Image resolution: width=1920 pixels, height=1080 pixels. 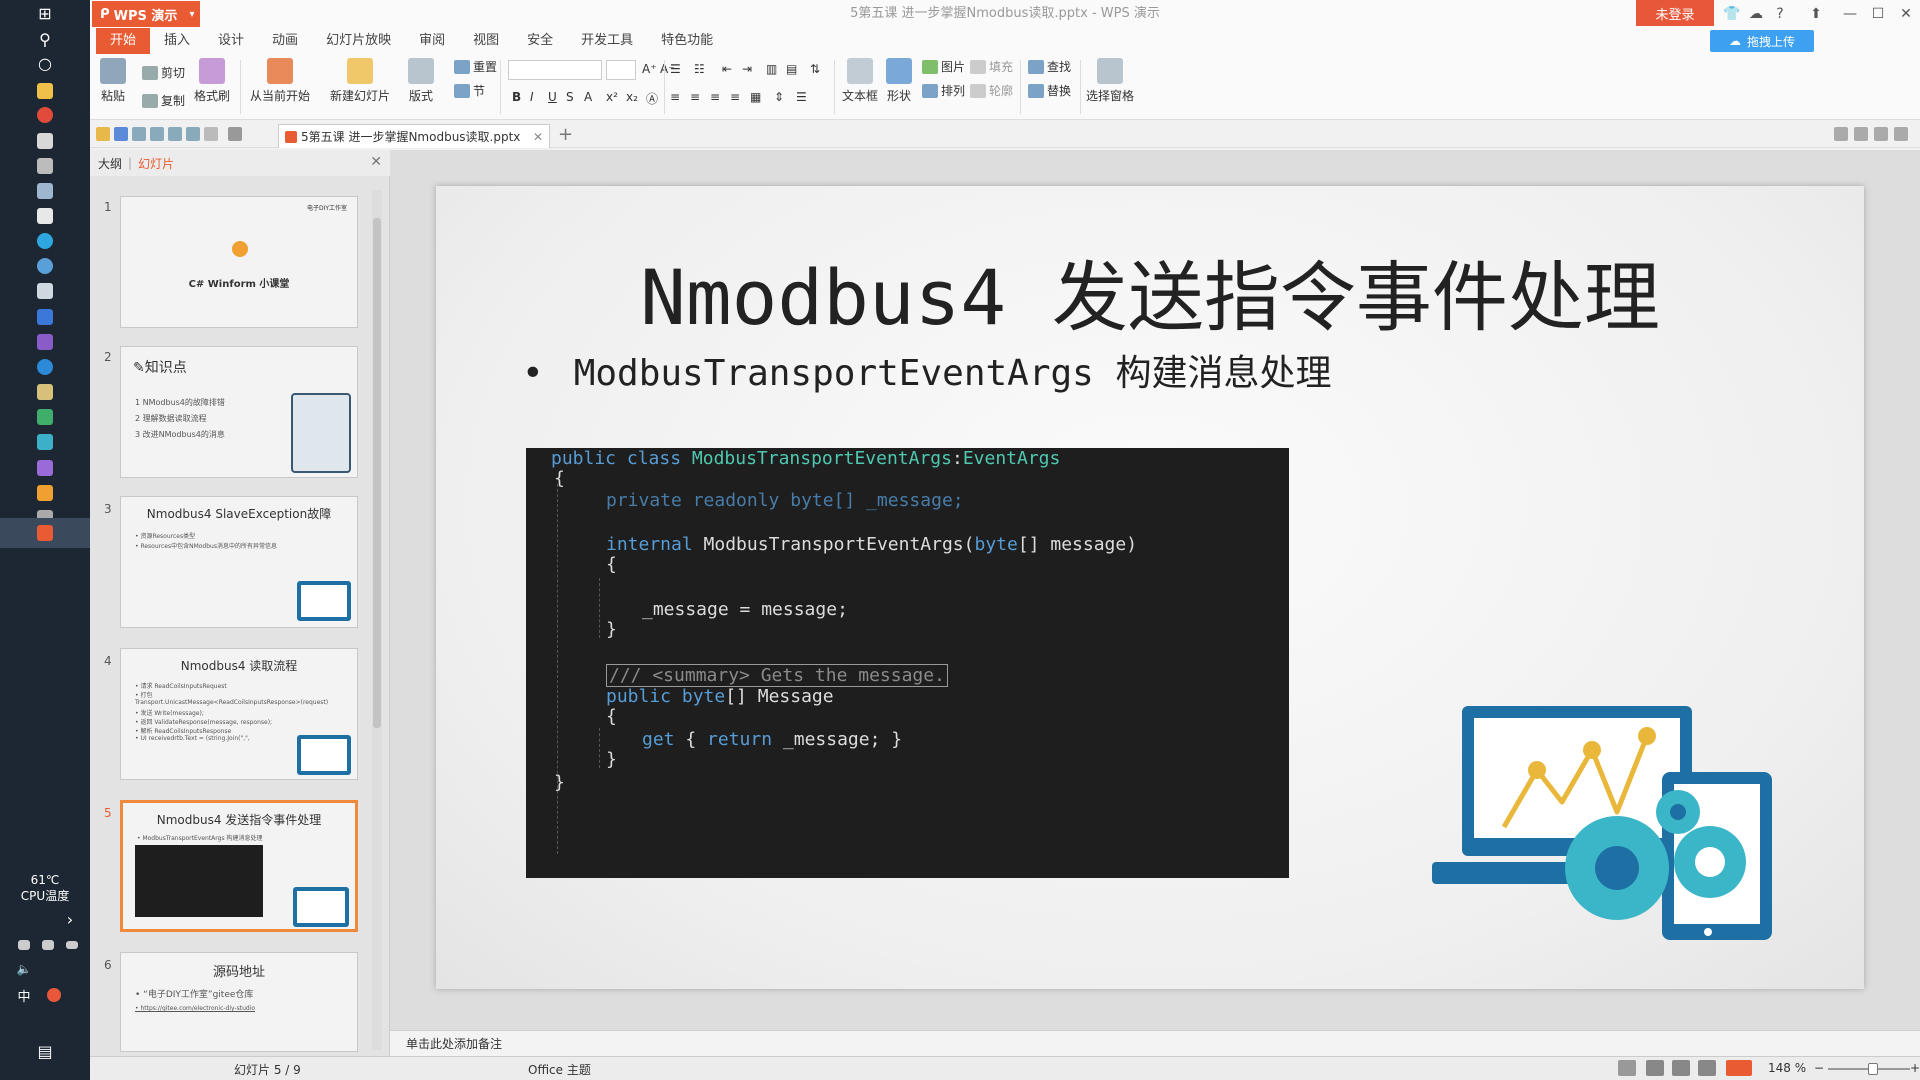 What do you see at coordinates (612, 97) in the screenshot?
I see `superscript-icon: x²` at bounding box center [612, 97].